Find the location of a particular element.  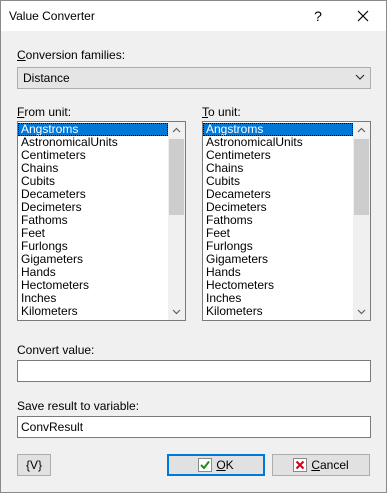

convert-value-input is located at coordinates (194, 371).